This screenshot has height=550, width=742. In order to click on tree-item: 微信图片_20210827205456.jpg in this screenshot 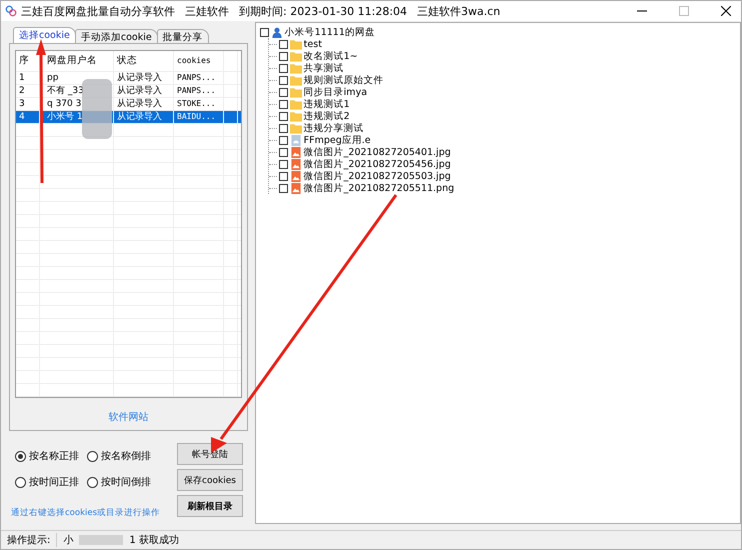, I will do `click(377, 164)`.